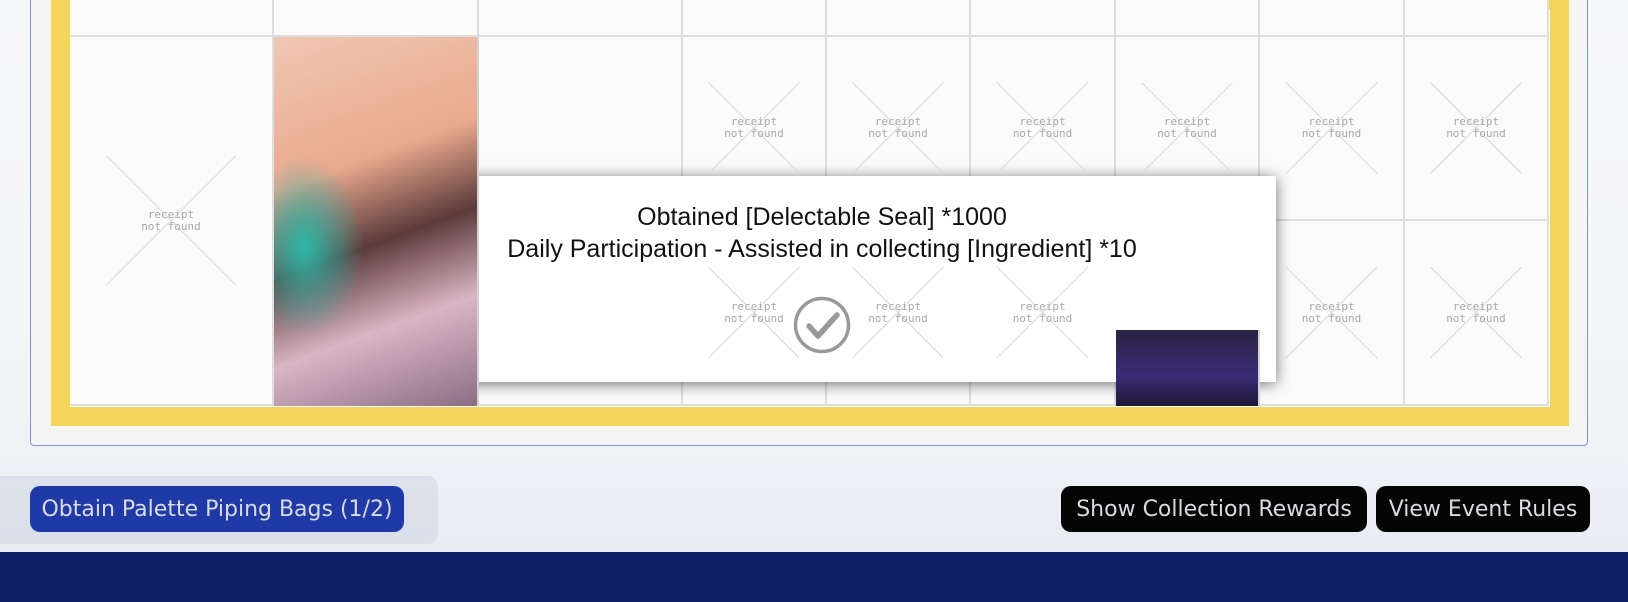 The image size is (1628, 602). What do you see at coordinates (1483, 509) in the screenshot?
I see `view-event-rules-button: View Event Rules` at bounding box center [1483, 509].